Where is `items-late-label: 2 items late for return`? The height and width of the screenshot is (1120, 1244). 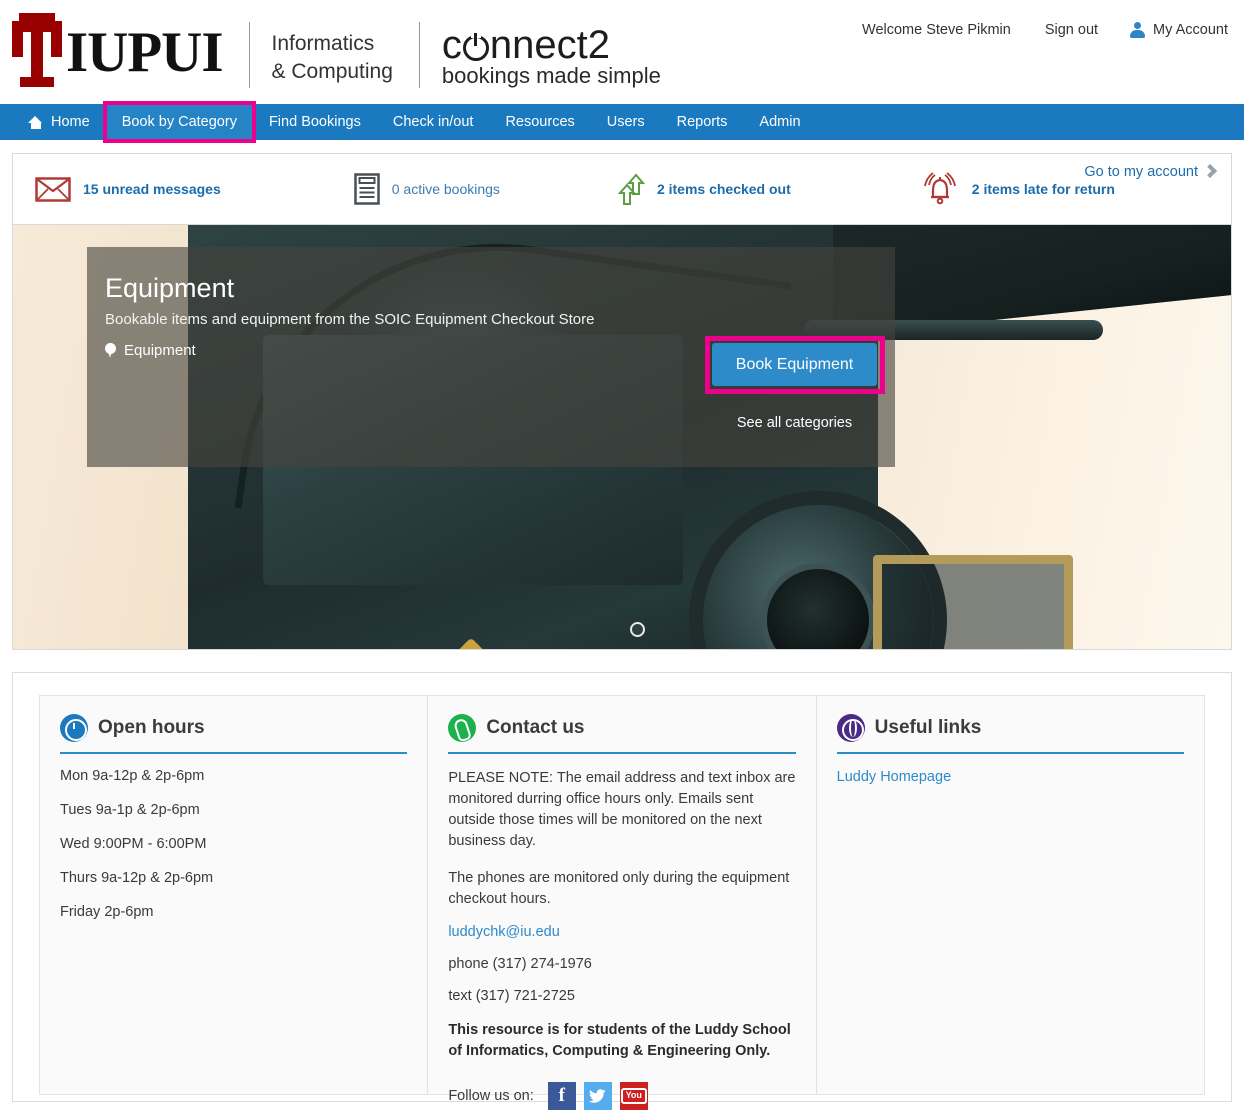 items-late-label: 2 items late for return is located at coordinates (1043, 189).